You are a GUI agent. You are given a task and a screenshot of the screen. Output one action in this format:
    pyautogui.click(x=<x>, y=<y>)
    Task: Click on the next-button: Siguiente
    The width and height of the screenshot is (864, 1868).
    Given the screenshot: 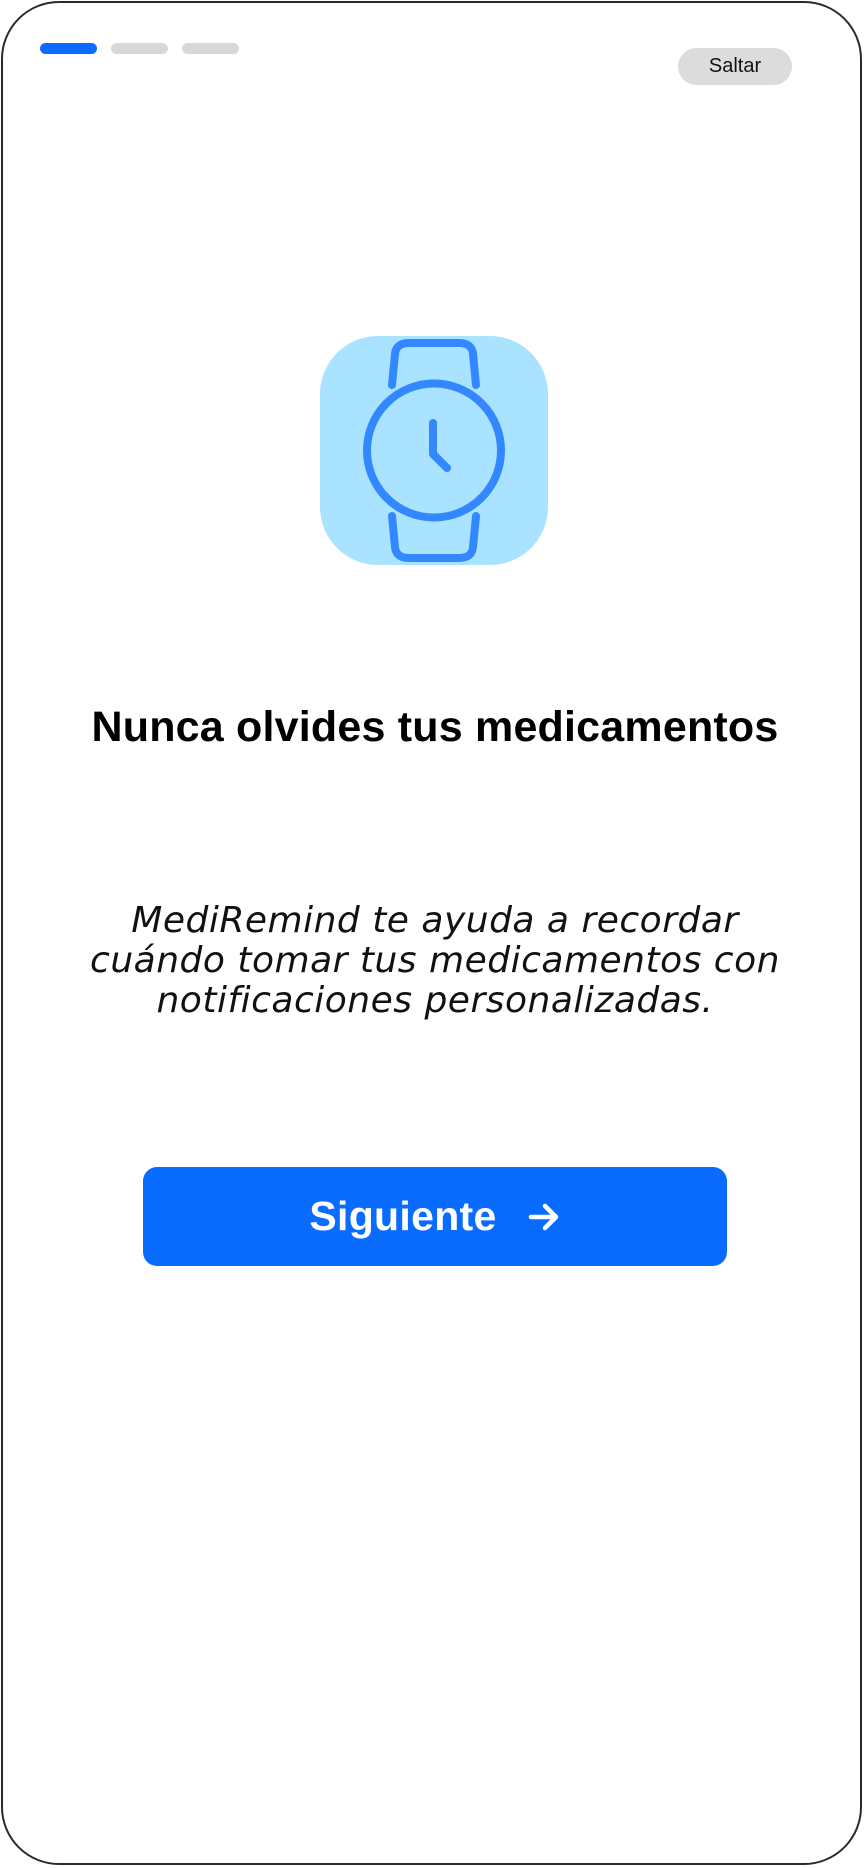 What is the action you would take?
    pyautogui.click(x=435, y=1216)
    